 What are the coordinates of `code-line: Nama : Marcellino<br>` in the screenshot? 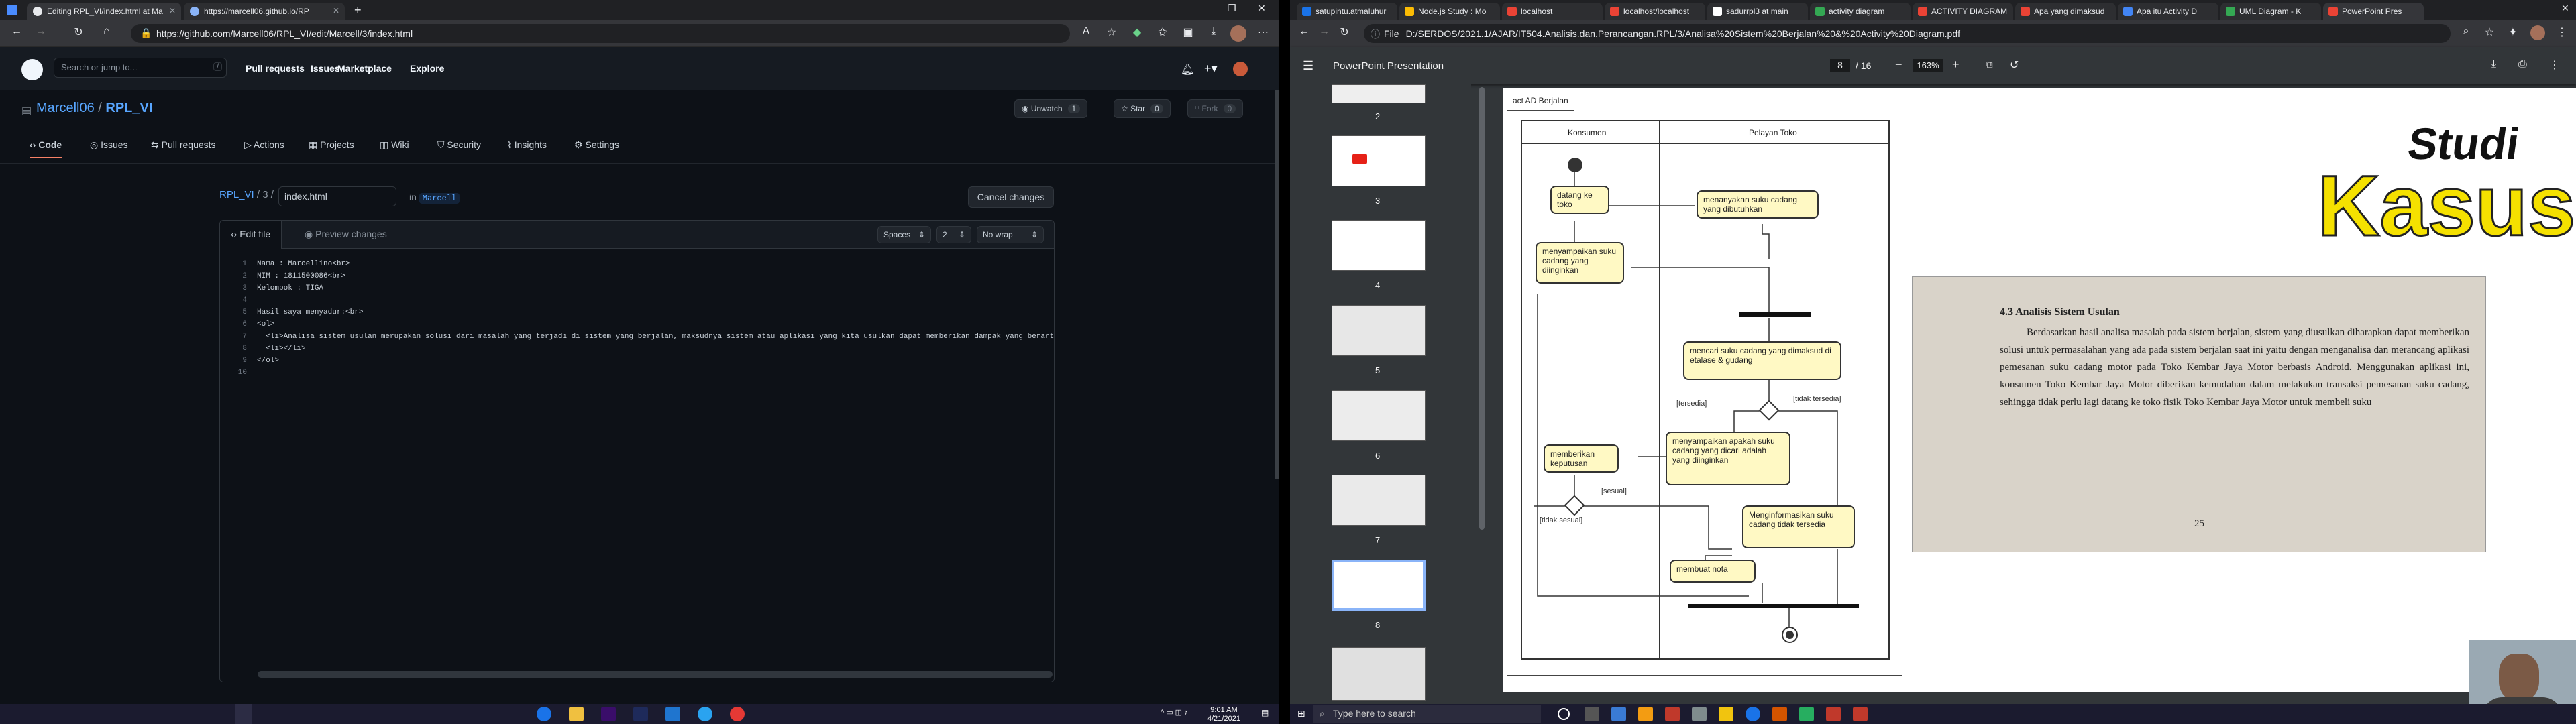 It's located at (303, 264).